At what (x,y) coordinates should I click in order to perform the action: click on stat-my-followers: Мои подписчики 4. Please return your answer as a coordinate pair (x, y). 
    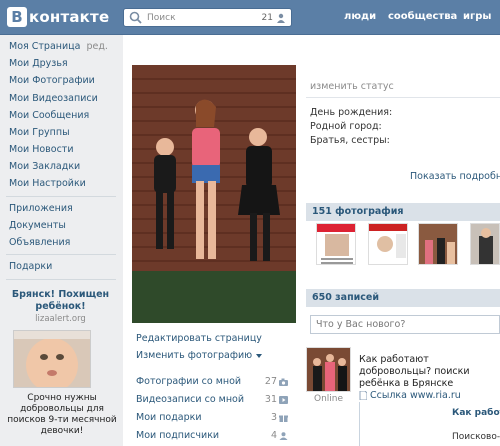
    Looking at the image, I should click on (212, 435).